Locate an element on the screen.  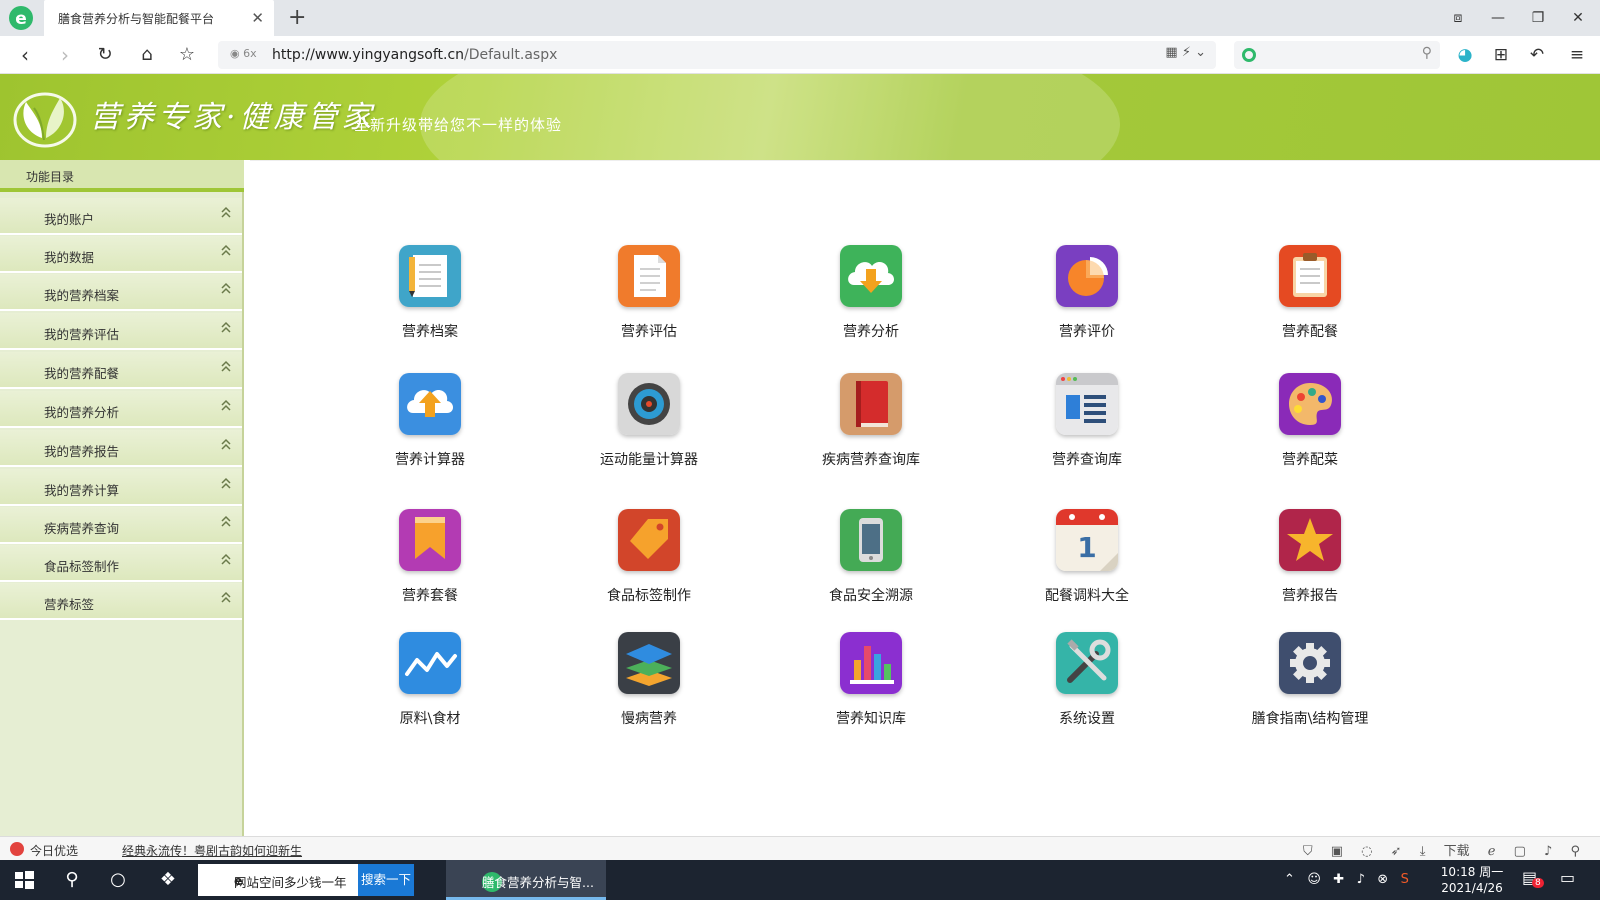
app-tile-label: 慢病营养 is located at coordinates (649, 718).